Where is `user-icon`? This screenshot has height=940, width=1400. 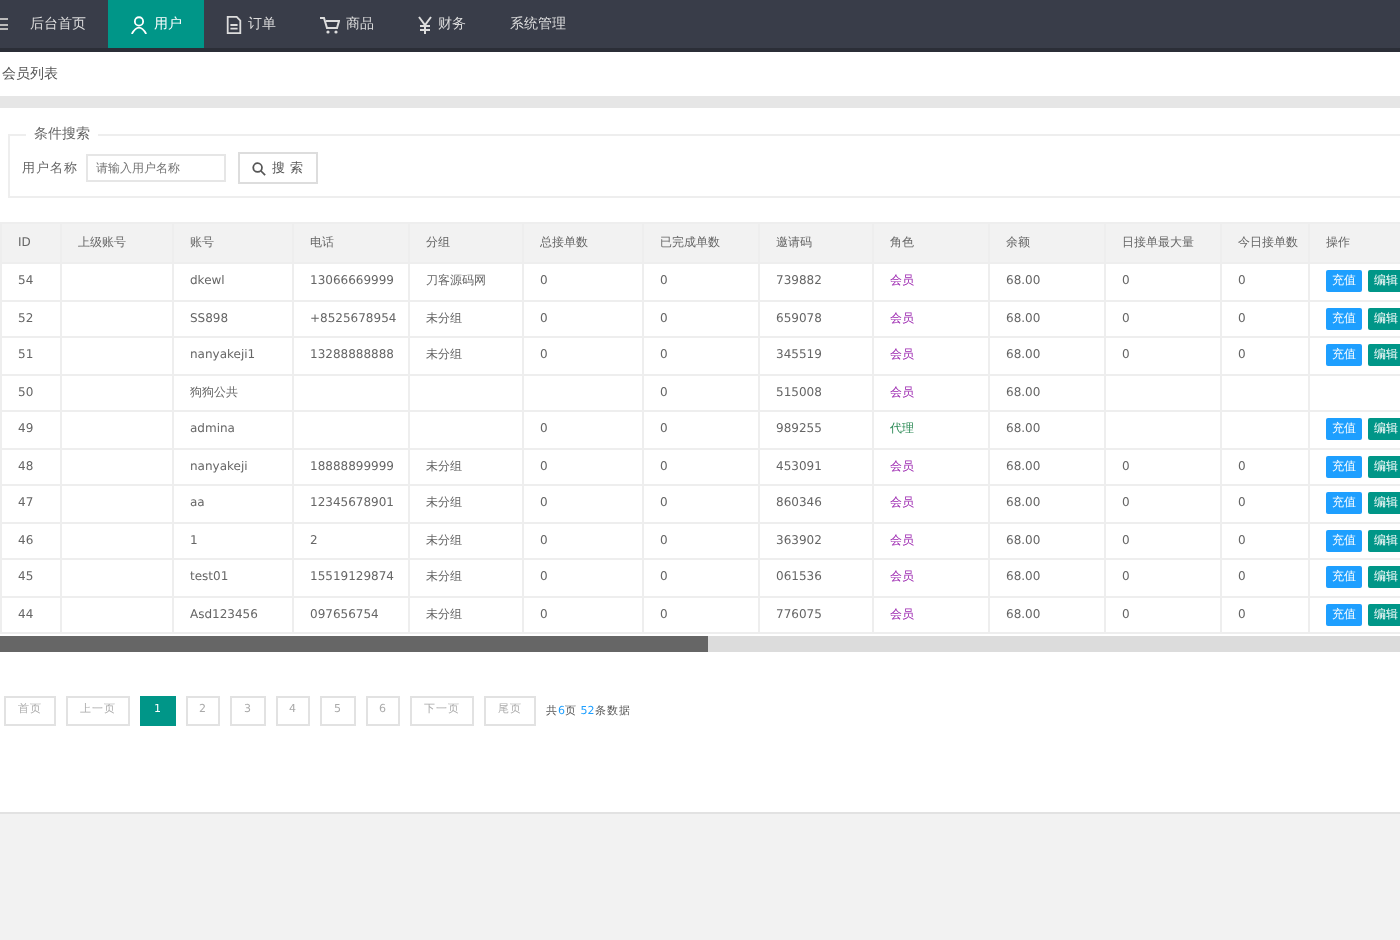 user-icon is located at coordinates (139, 24).